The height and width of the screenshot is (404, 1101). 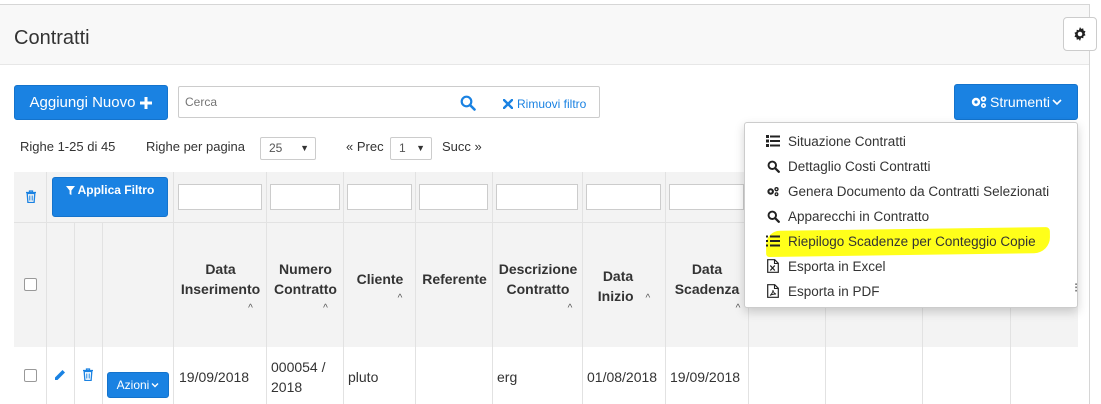 I want to click on cell-descrizione: erg, so click(x=507, y=377).